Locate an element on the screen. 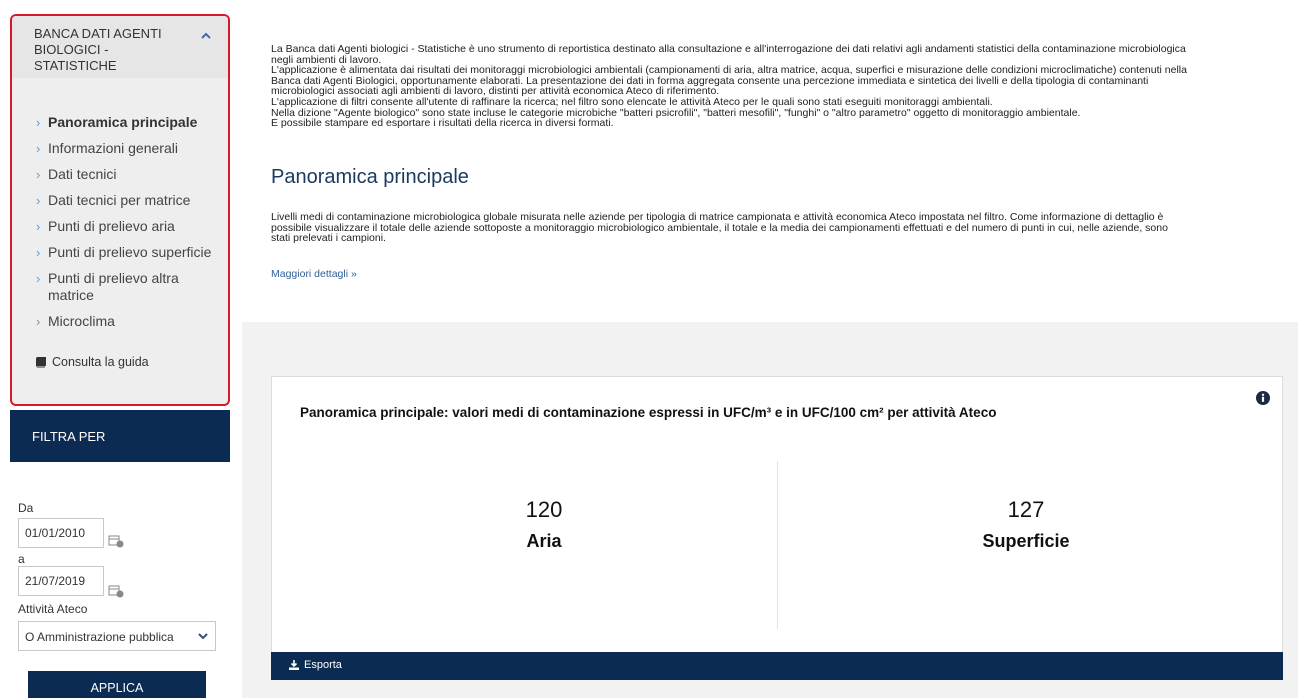 The image size is (1298, 698). stat-value: 120 is located at coordinates (544, 509).